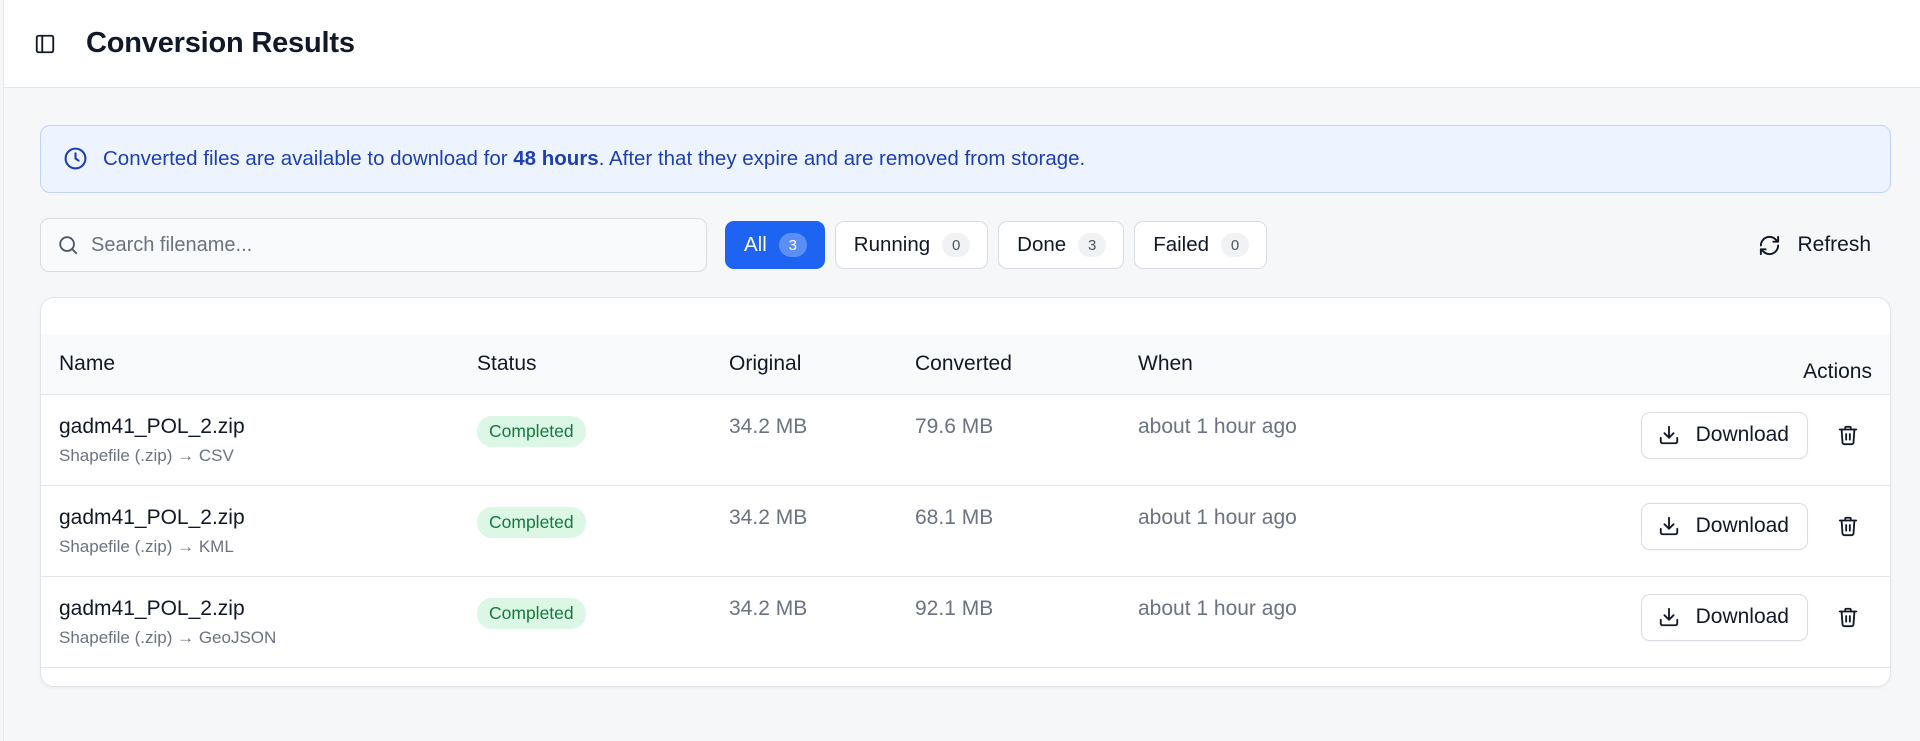  Describe the element at coordinates (1165, 363) in the screenshot. I see `column-header-when: When` at that location.